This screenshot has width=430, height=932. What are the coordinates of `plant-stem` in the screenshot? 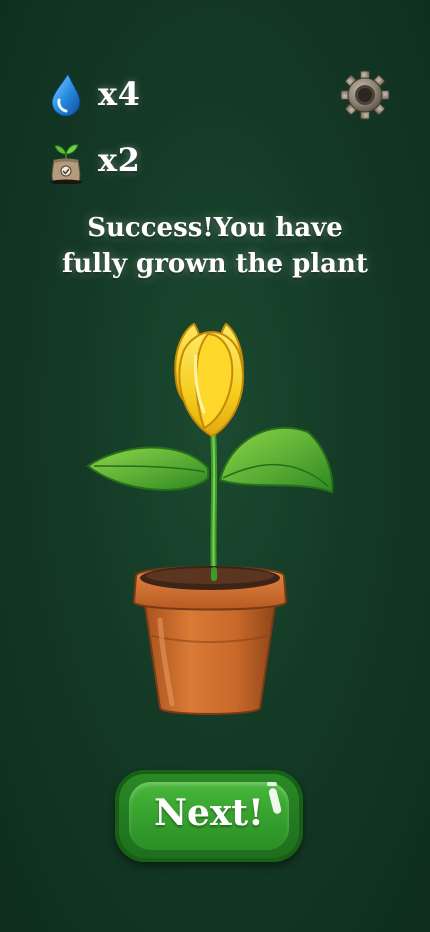 It's located at (214, 506).